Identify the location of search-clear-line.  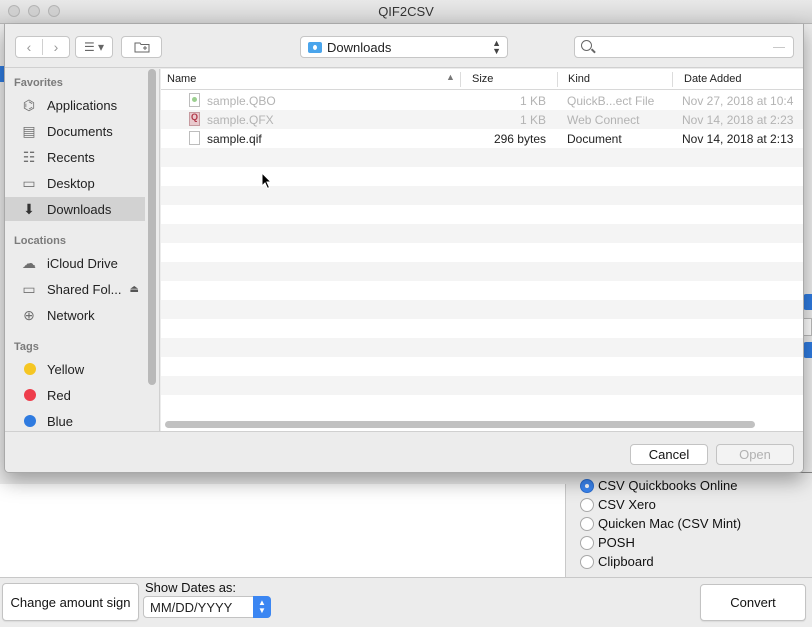
(779, 47).